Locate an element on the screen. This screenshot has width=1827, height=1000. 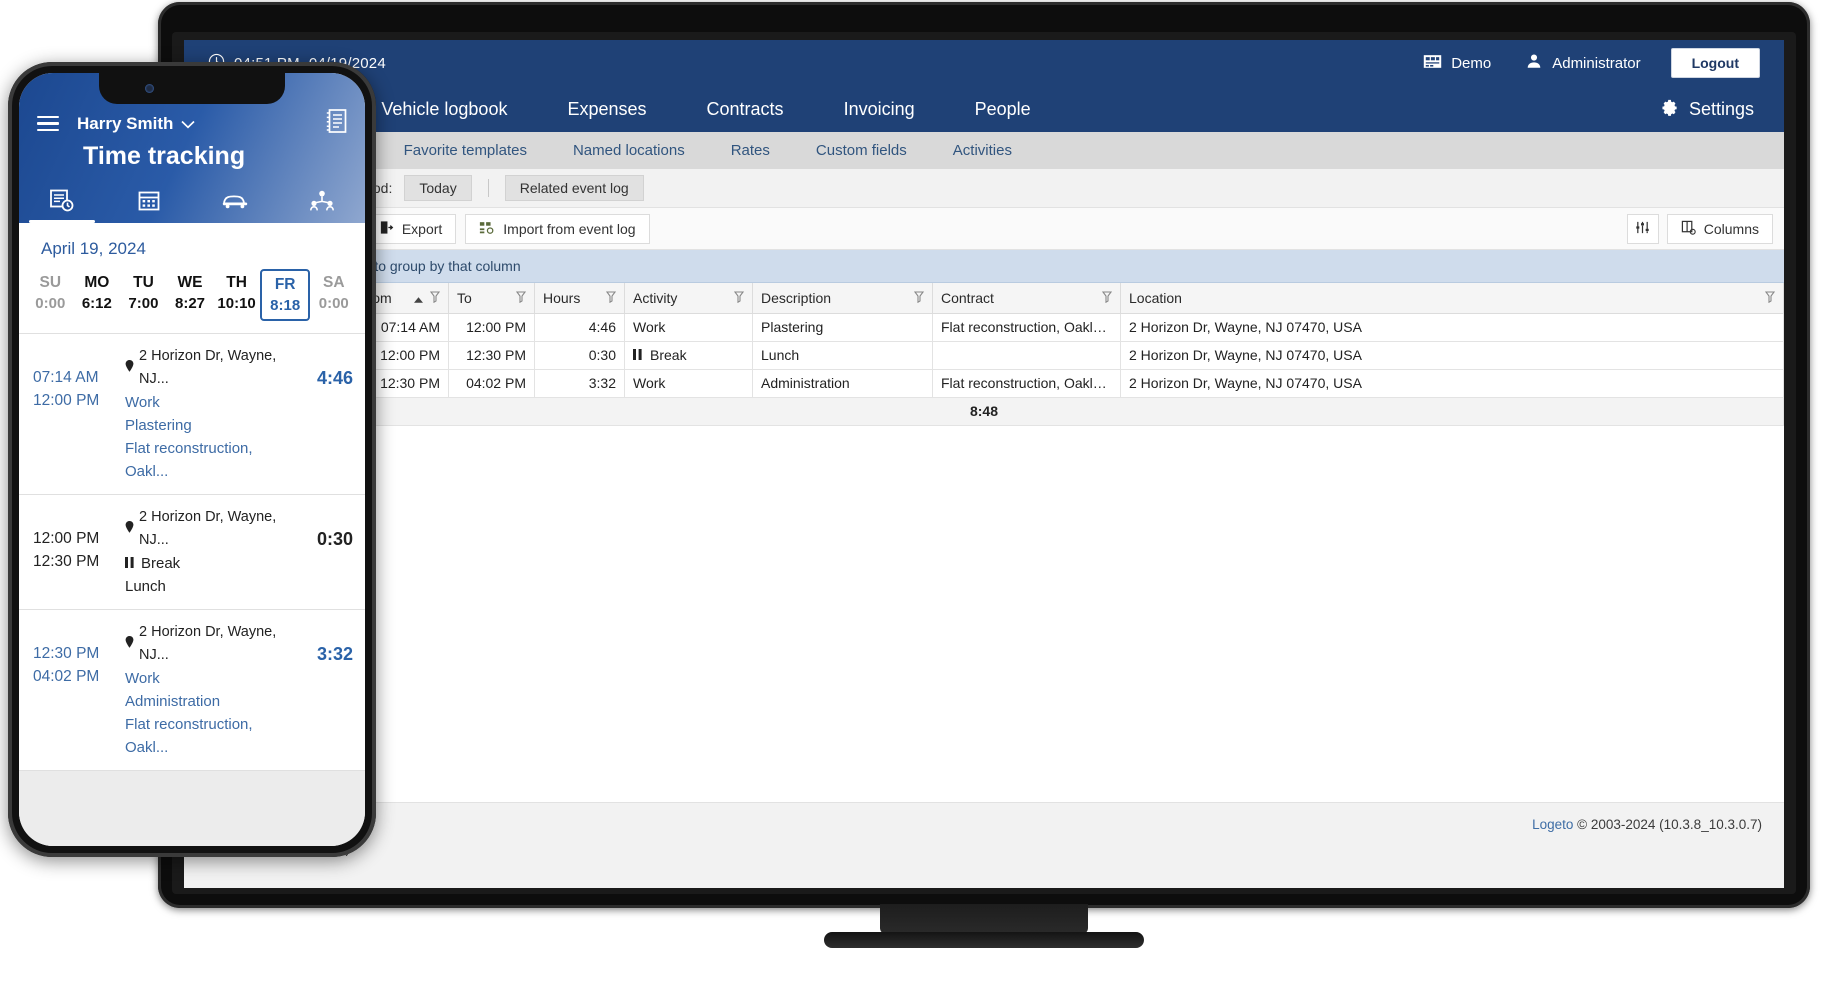
filter-bar: Period: Today Related event log is located at coordinates (984, 188).